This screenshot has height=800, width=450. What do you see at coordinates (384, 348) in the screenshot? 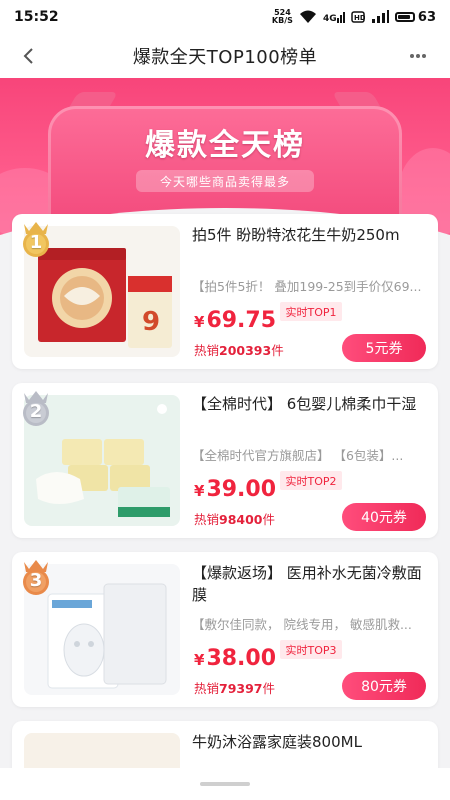
I see `coupon-button: 5元券` at bounding box center [384, 348].